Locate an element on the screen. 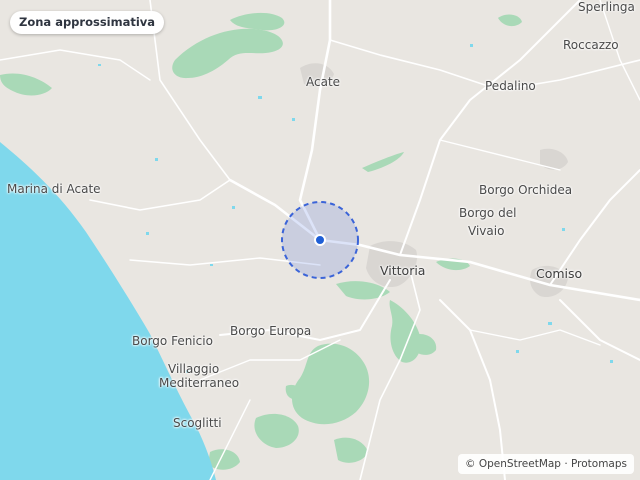 This screenshot has height=480, width=640. protomaps-link: Protomaps is located at coordinates (599, 464).